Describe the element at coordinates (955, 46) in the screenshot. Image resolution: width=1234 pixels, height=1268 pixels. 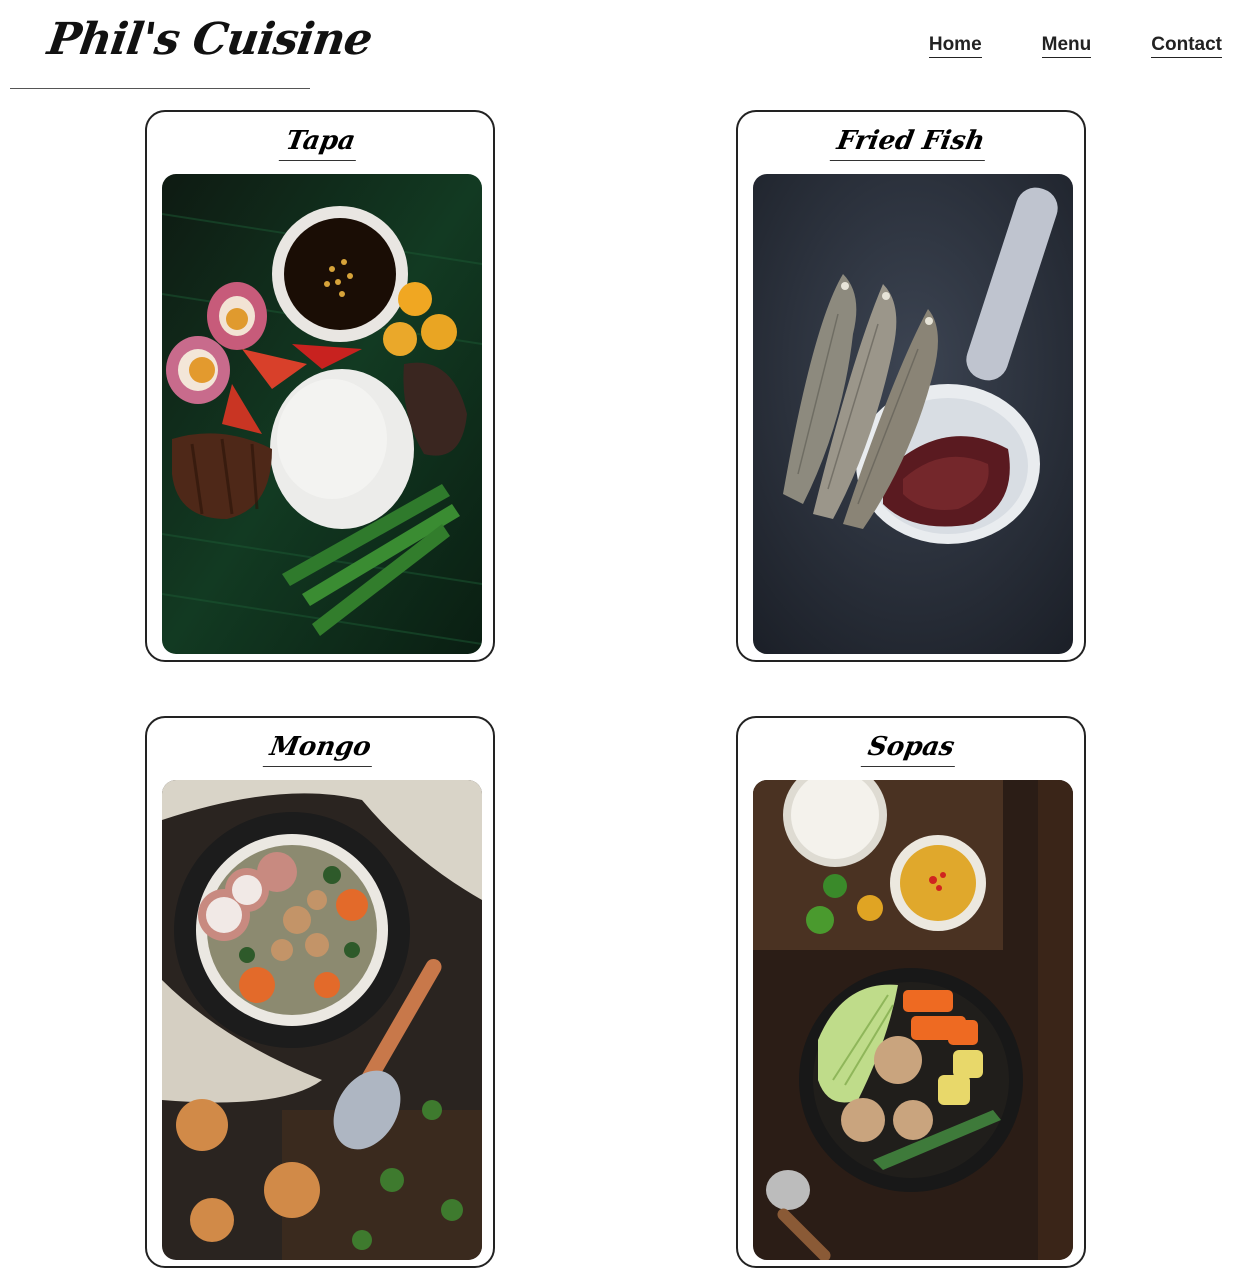
I see `nav-link-home: Home` at that location.